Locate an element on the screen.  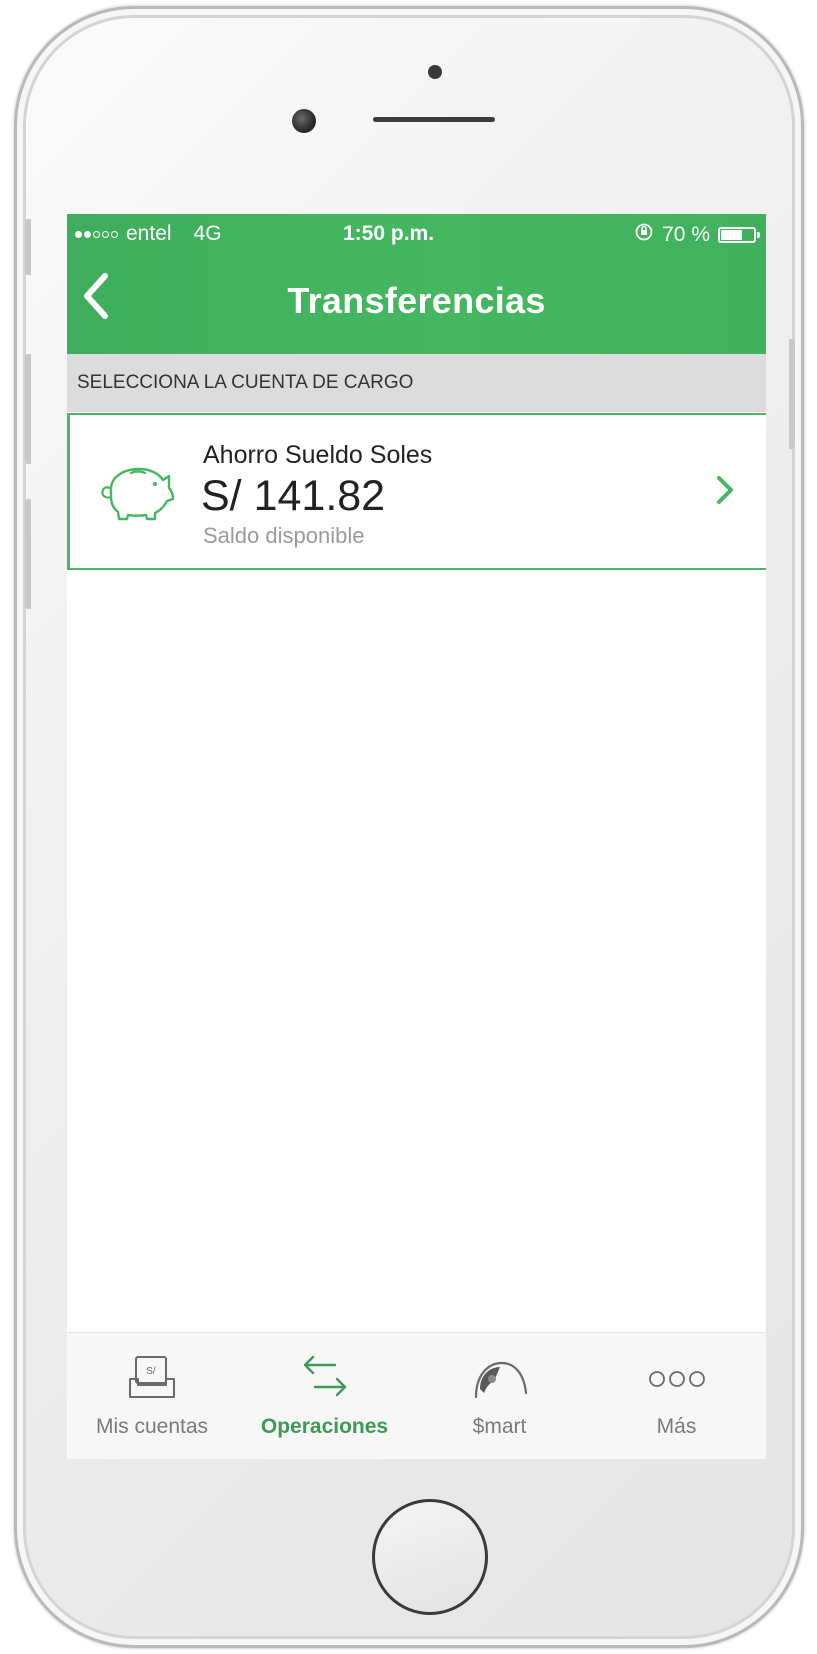
app-header: entel 4G 1:50 p.m. 70 % Transferencias is located at coordinates (416, 284).